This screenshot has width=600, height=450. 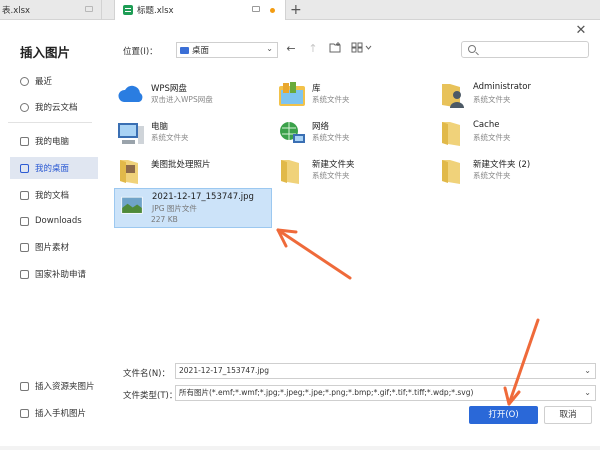 What do you see at coordinates (581, 31) in the screenshot?
I see `close-icon: ✕` at bounding box center [581, 31].